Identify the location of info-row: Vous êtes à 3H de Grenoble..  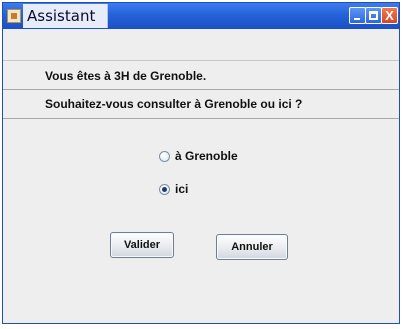
(201, 74).